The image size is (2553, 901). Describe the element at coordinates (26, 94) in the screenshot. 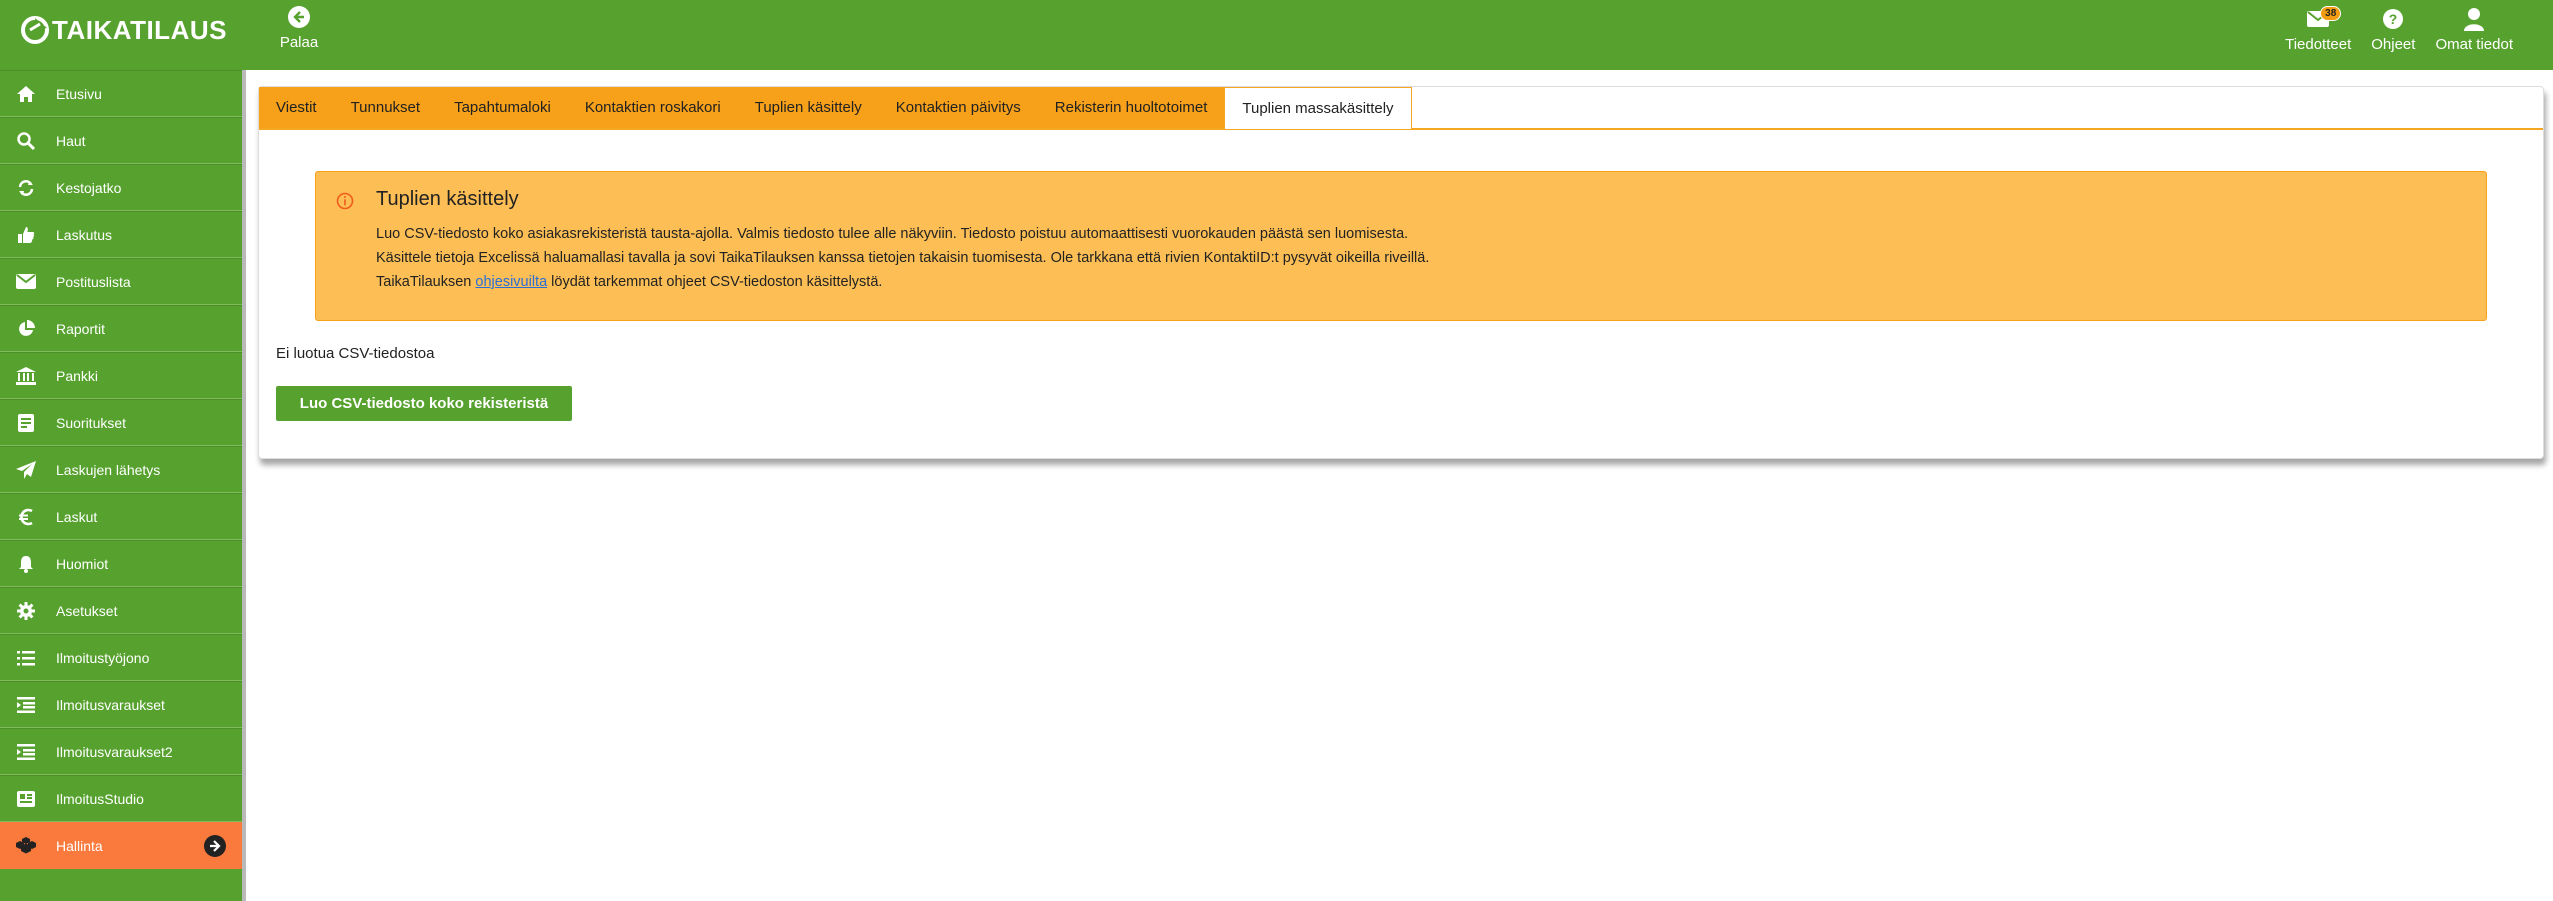

I see `home-icon` at that location.